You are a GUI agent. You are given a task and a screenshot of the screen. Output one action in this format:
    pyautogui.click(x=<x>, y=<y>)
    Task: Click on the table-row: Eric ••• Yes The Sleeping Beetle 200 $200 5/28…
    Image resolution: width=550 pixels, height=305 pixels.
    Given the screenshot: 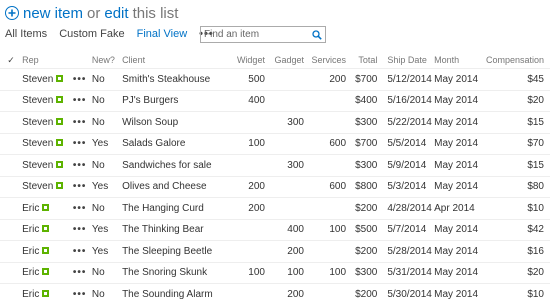 What is the action you would take?
    pyautogui.click(x=275, y=251)
    